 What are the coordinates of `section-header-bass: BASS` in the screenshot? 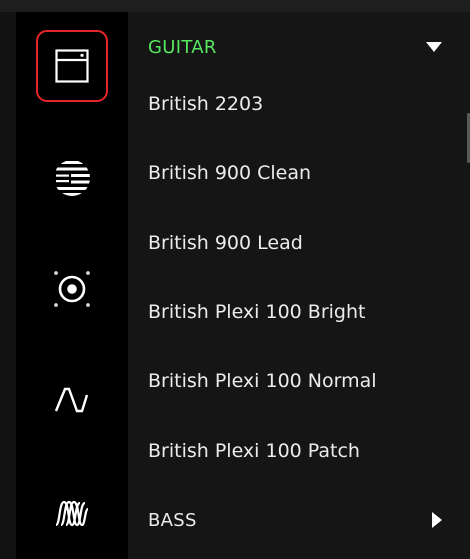 It's located at (303, 520).